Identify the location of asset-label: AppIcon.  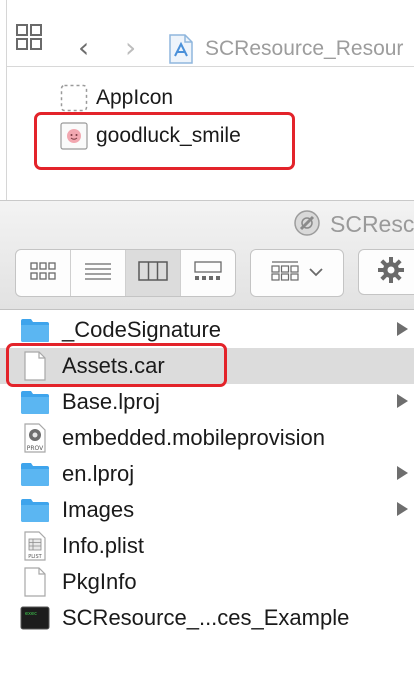
(135, 97).